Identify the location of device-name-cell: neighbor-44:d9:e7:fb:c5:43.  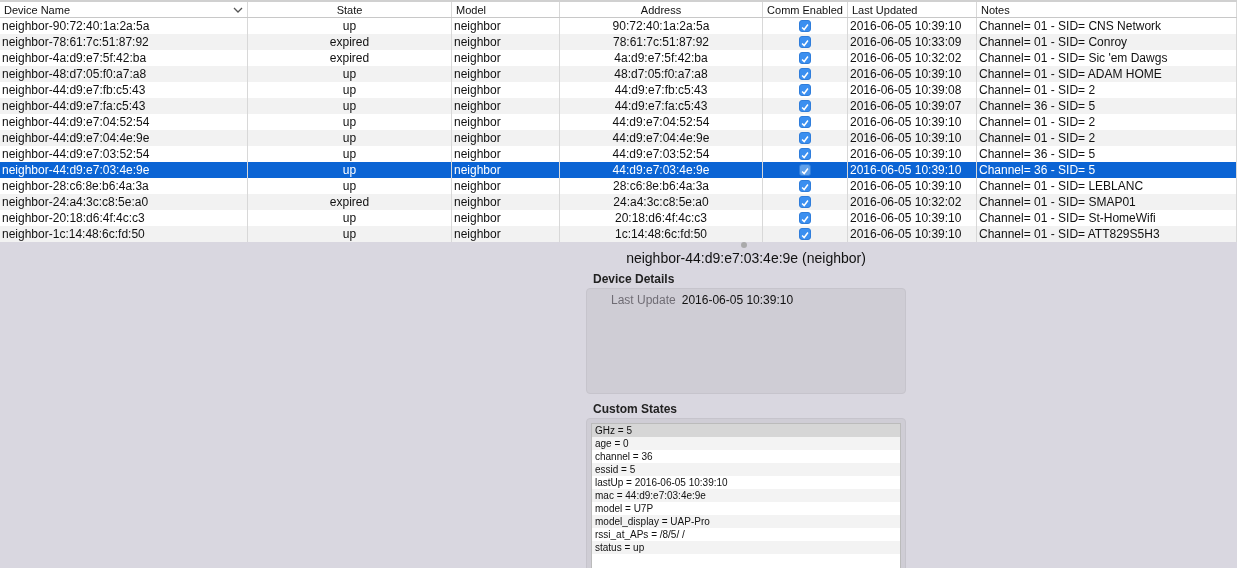
(74, 90).